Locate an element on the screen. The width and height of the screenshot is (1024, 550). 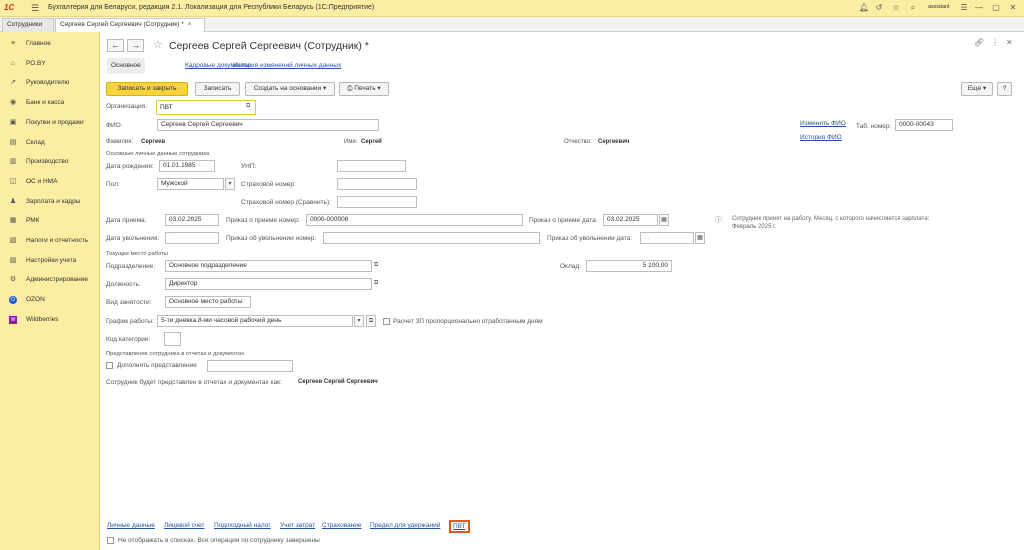
tab-employees: Сотрудники is located at coordinates (28, 25).